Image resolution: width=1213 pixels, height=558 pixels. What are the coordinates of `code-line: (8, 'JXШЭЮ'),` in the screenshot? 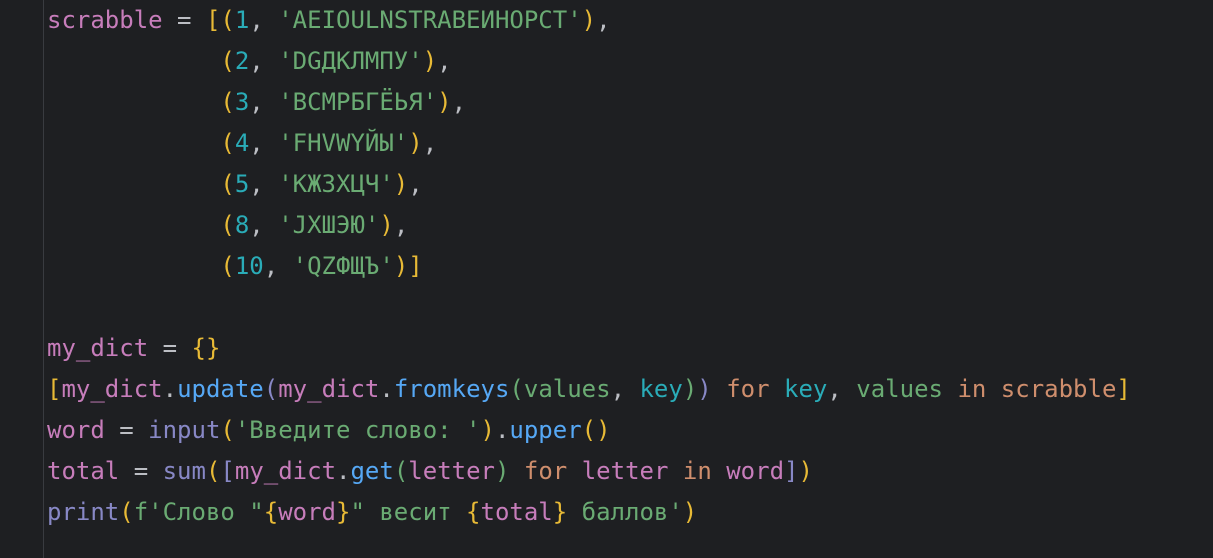 It's located at (227, 225).